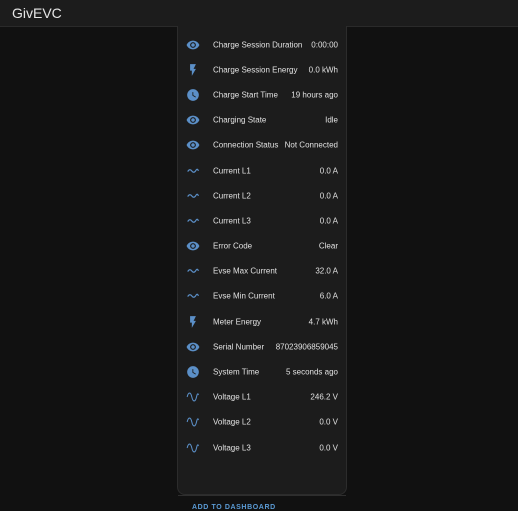 The height and width of the screenshot is (511, 518). I want to click on entity-row: Voltage L3 0.0 V, so click(262, 447).